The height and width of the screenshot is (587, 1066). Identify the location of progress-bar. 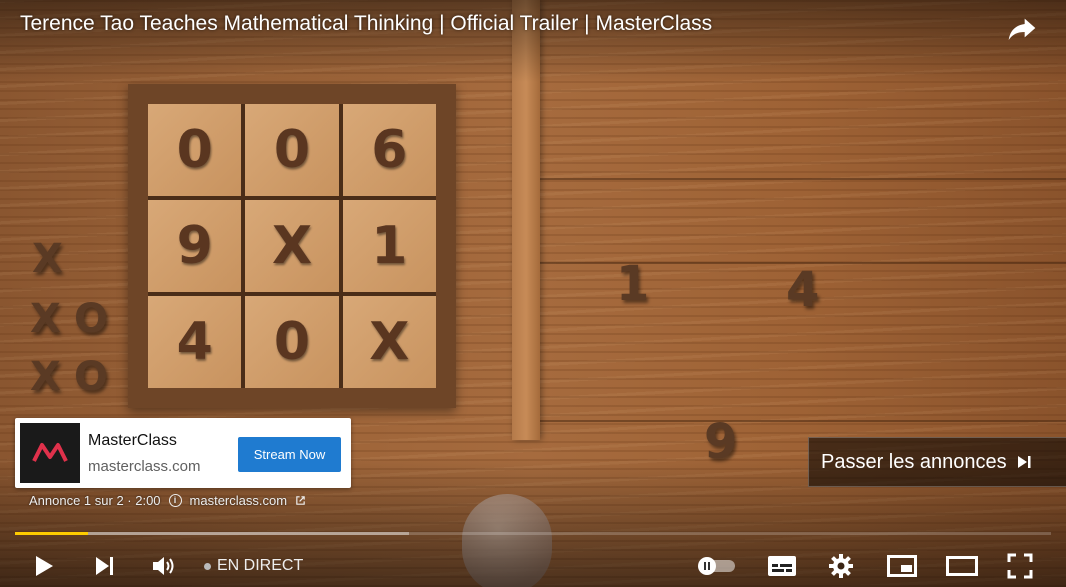
(533, 533).